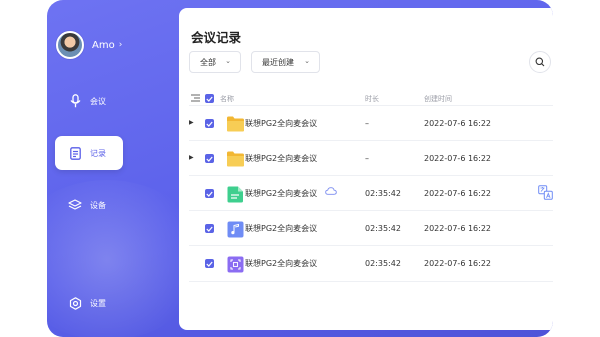  I want to click on sidebar-item-settings: 设置, so click(89, 303).